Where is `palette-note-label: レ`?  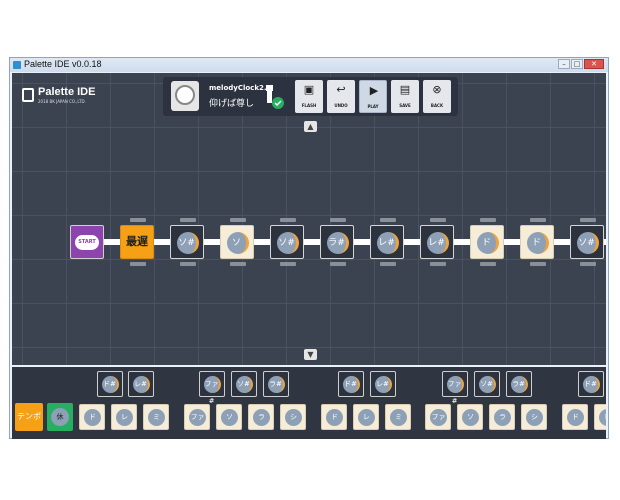
palette-note-label: レ is located at coordinates (124, 417).